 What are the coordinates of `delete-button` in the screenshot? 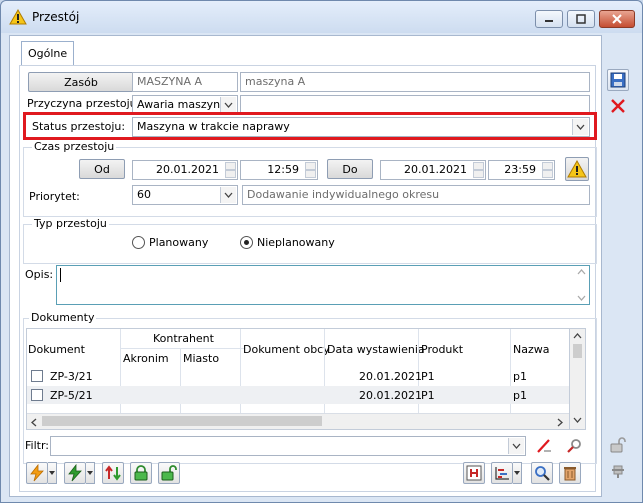 It's located at (570, 473).